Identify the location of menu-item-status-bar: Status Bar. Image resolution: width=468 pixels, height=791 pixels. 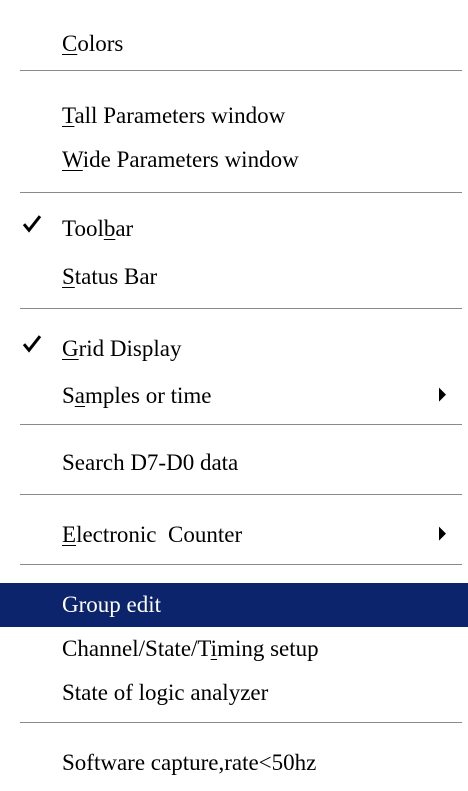
(234, 277).